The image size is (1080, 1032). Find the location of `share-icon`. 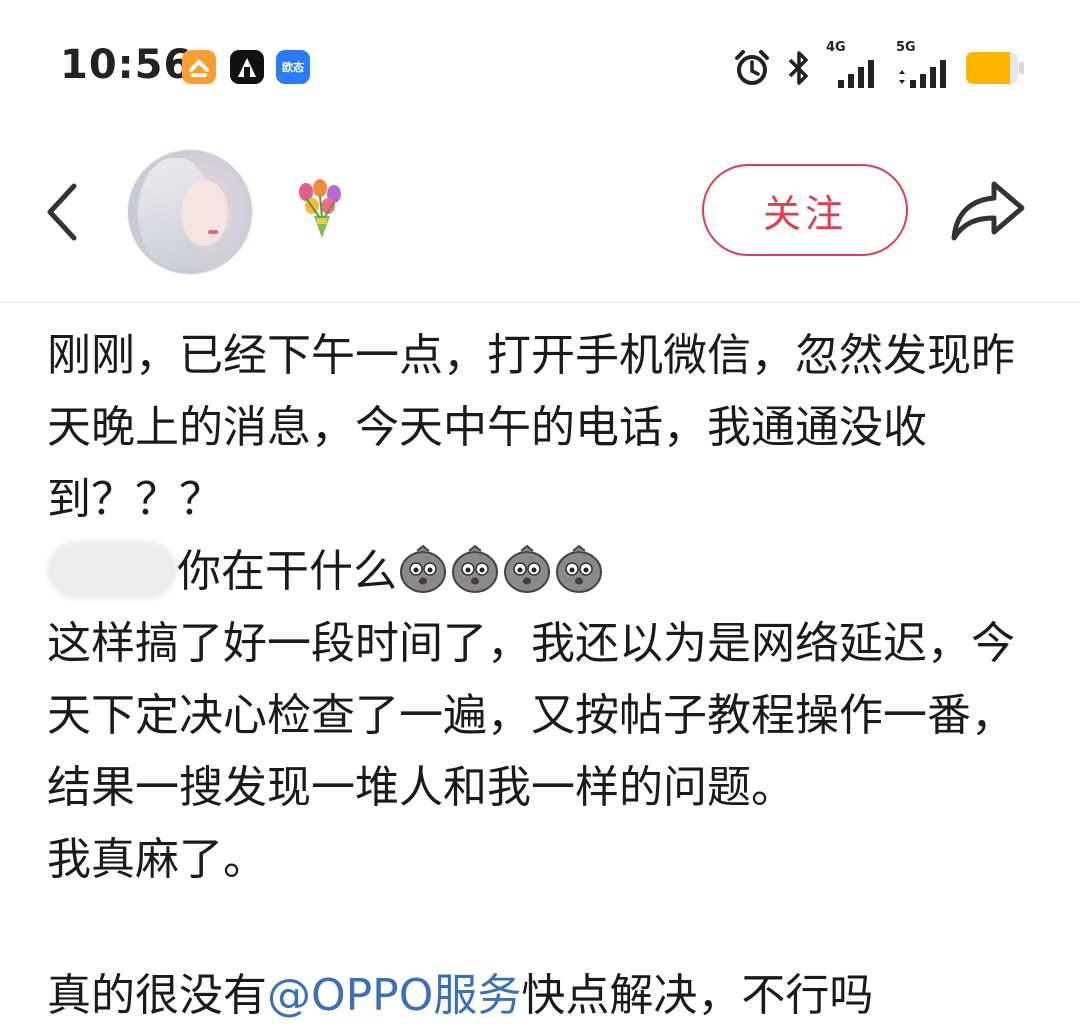

share-icon is located at coordinates (988, 211).